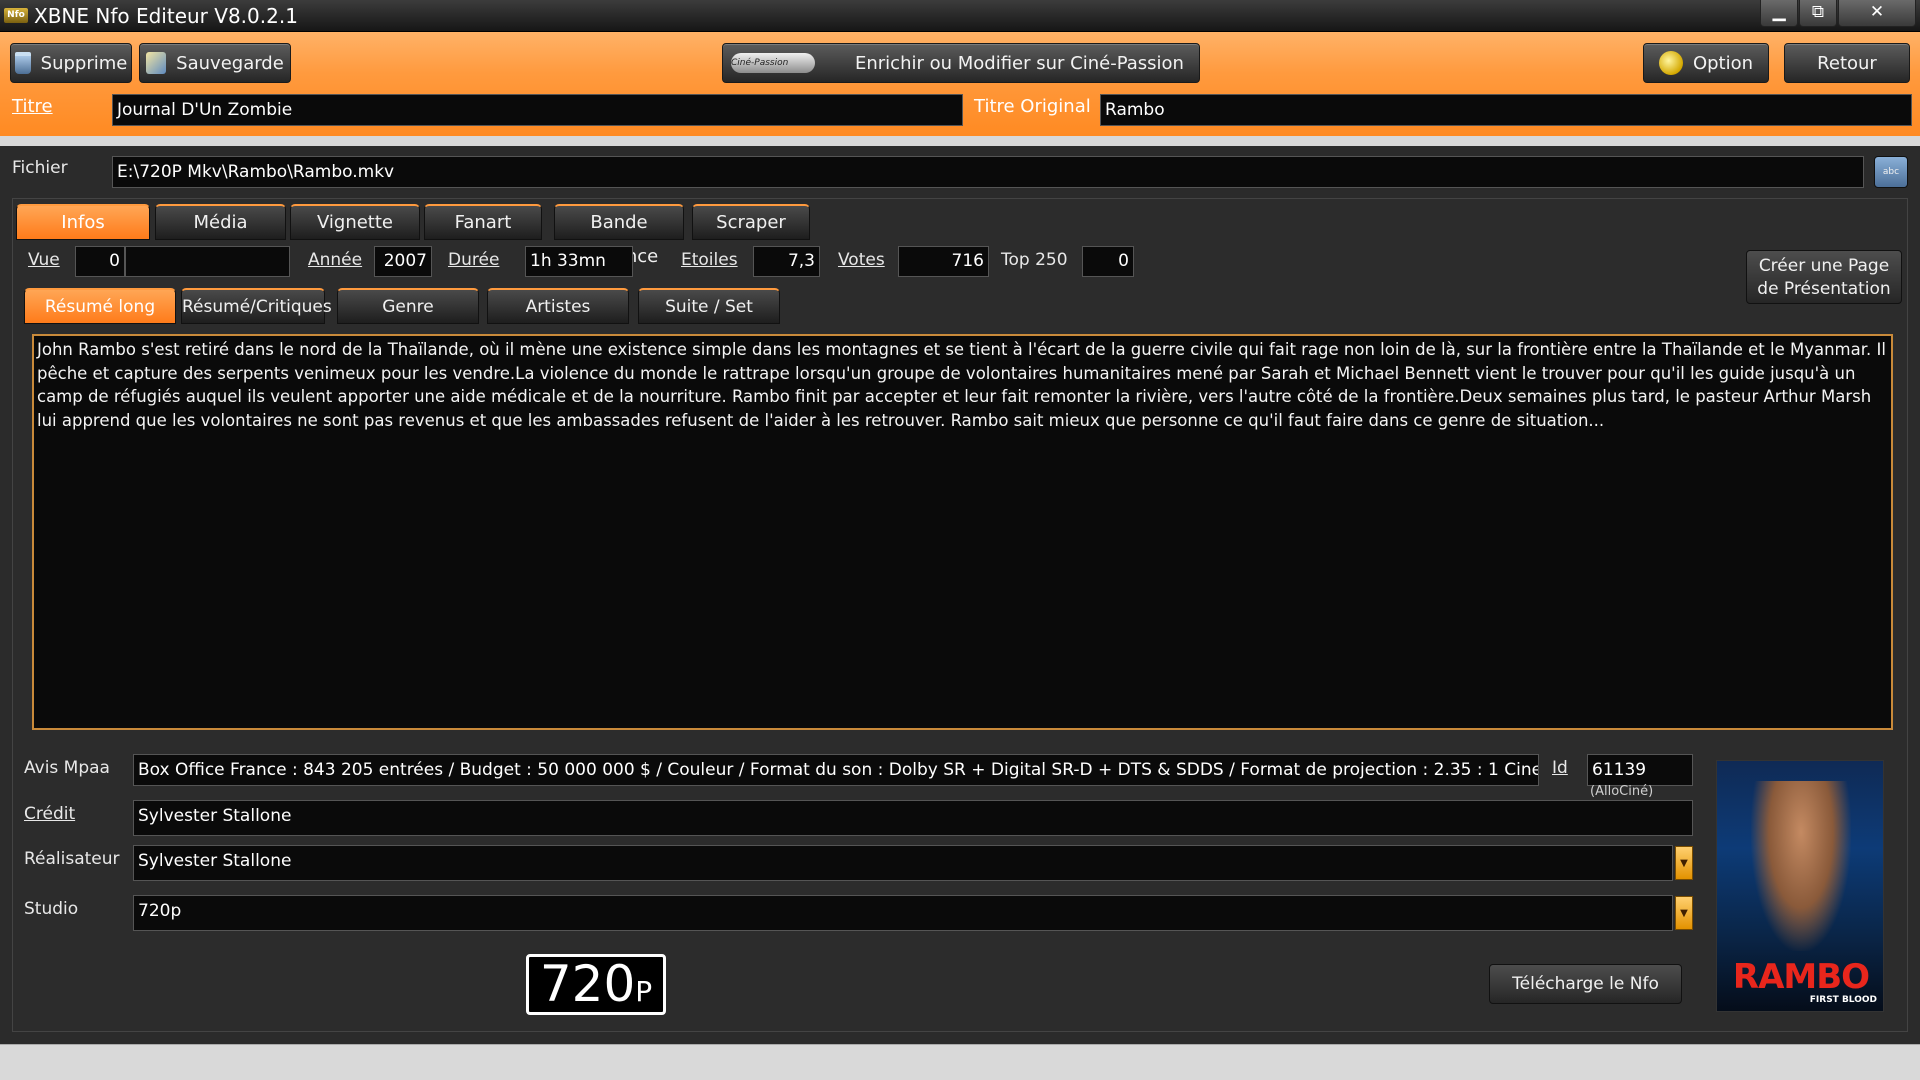 This screenshot has width=1920, height=1080. I want to click on resolution-badge-number: 720, so click(587, 984).